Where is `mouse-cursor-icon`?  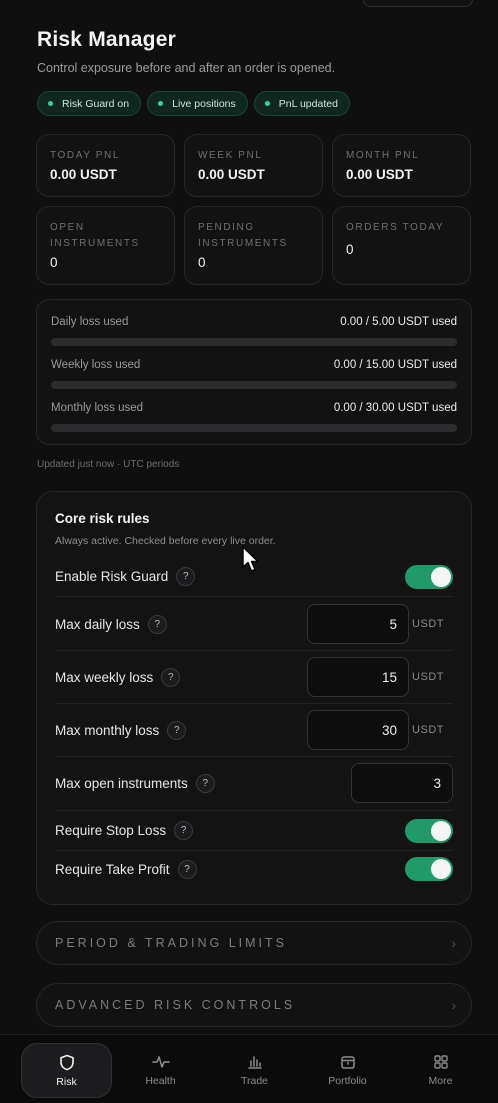
mouse-cursor-icon is located at coordinates (250, 559).